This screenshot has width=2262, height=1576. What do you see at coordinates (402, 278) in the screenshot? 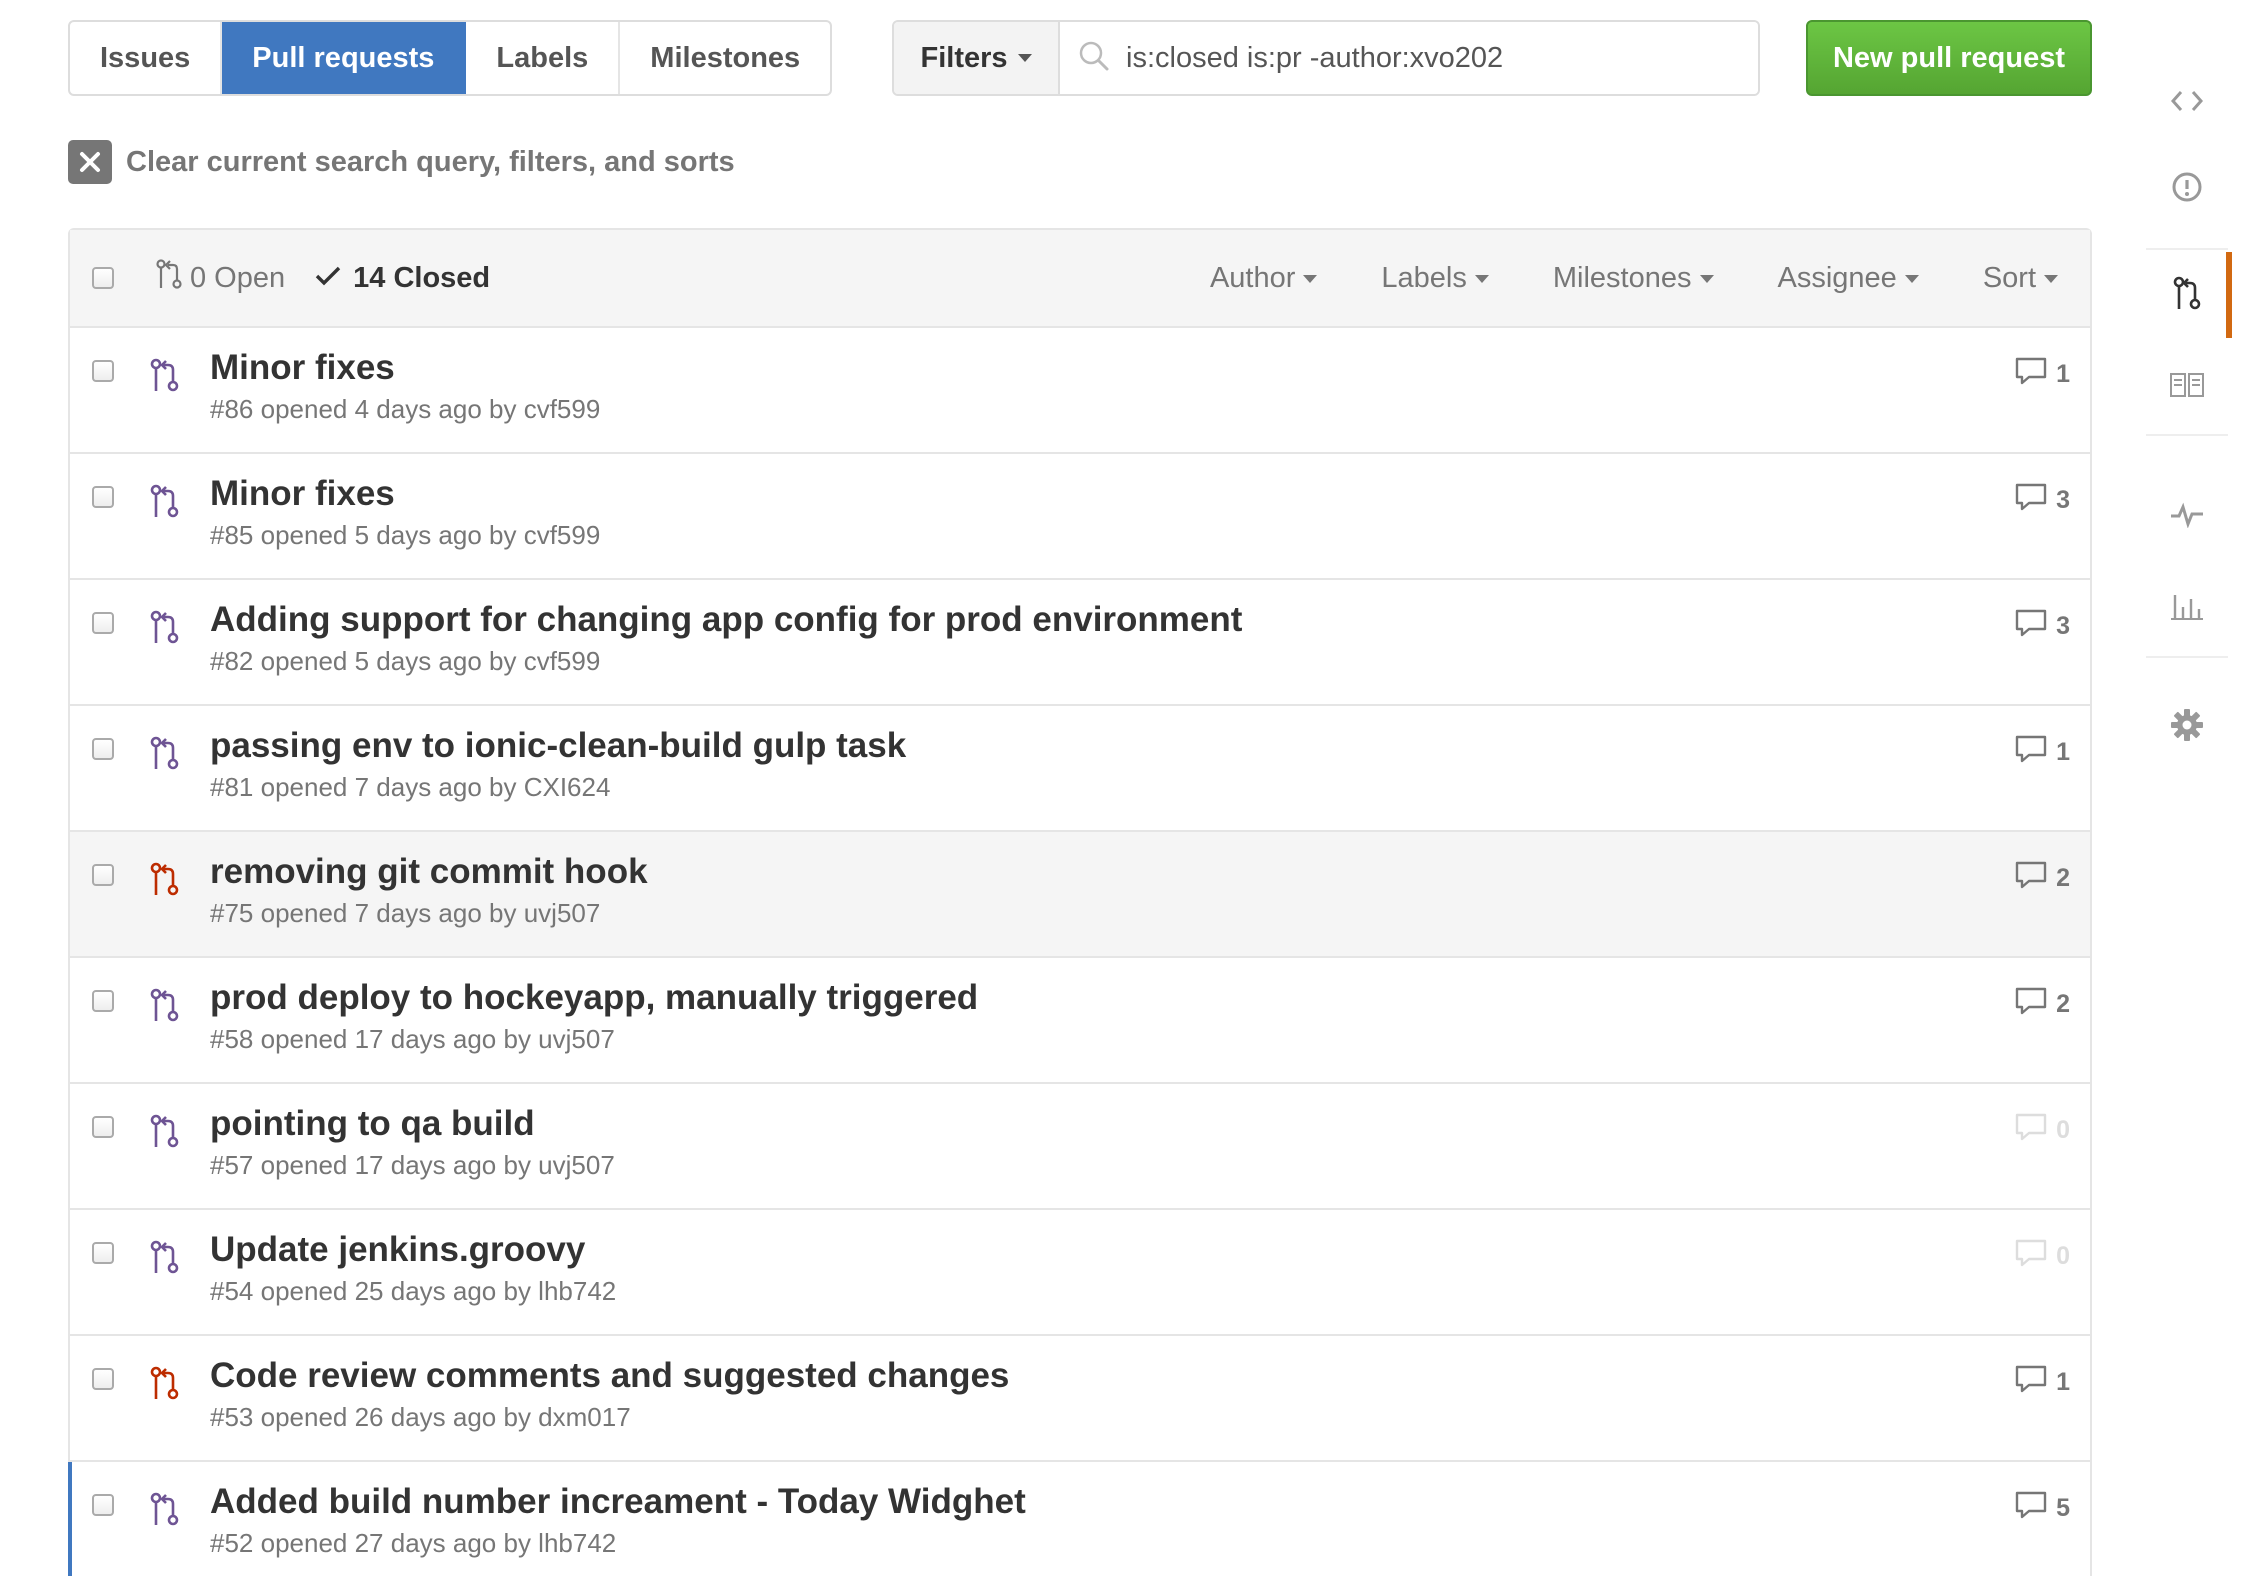
I see `closed-state-link: 14 Closed` at bounding box center [402, 278].